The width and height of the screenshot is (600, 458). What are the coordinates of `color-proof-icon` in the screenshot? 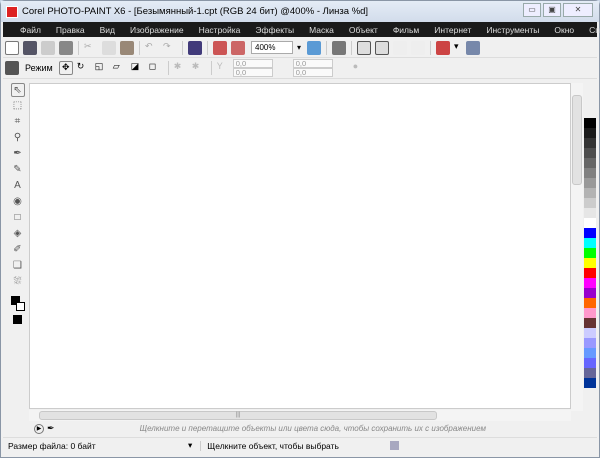 It's located at (395, 445).